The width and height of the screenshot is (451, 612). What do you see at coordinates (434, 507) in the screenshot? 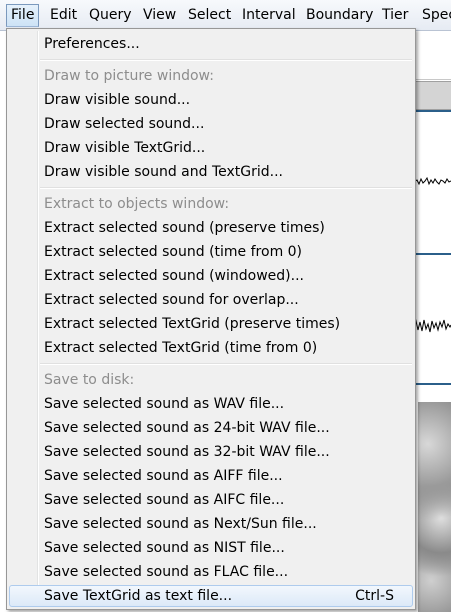
I see `spectrogram-image` at bounding box center [434, 507].